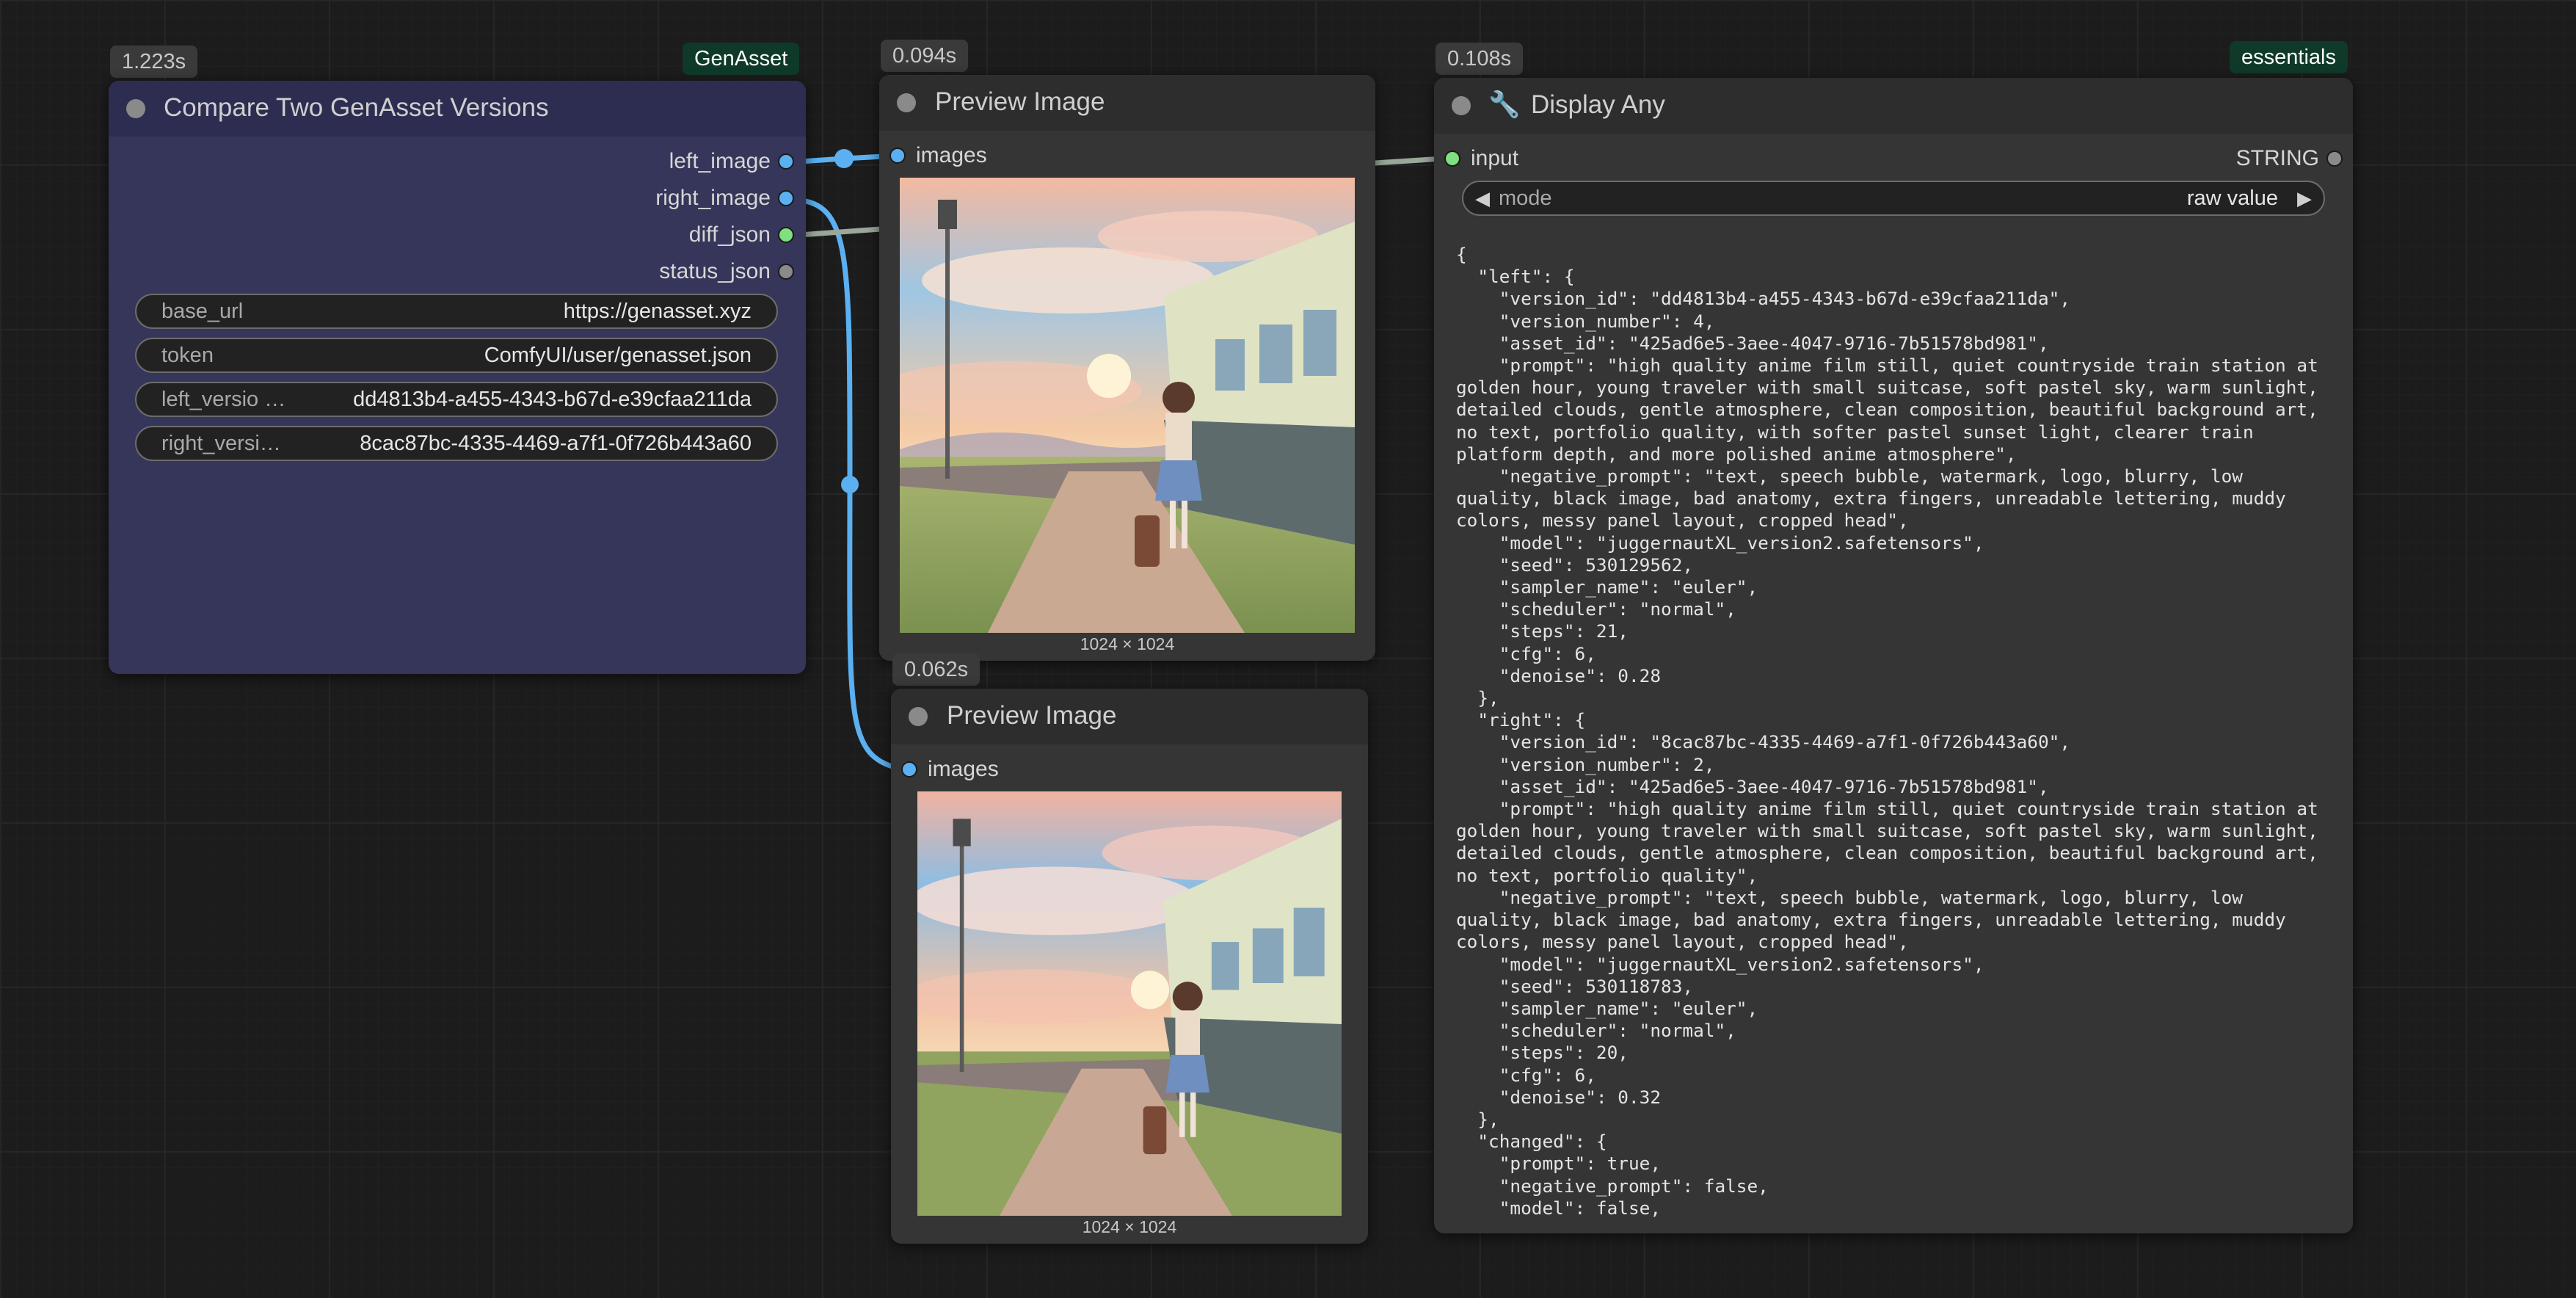  I want to click on preview-image-node-top: Preview Image images 1024 × 1024, so click(1127, 368).